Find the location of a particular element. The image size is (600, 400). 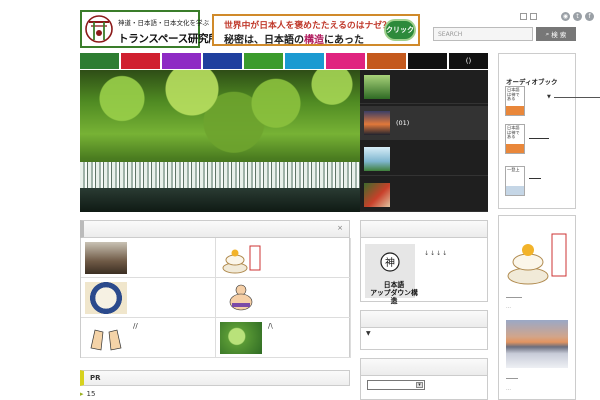

search-icon: ⌕ is located at coordinates (547, 33).